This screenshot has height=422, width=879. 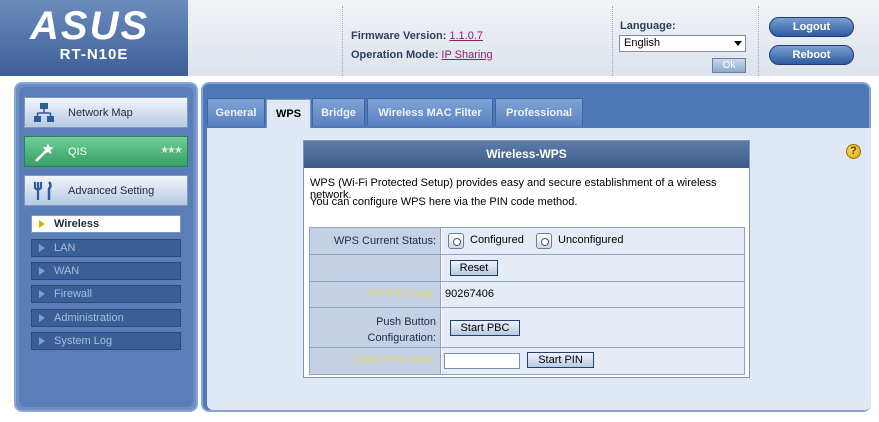 I want to click on ap-pin-row: AP PIN Code: 90267406, so click(x=527, y=295).